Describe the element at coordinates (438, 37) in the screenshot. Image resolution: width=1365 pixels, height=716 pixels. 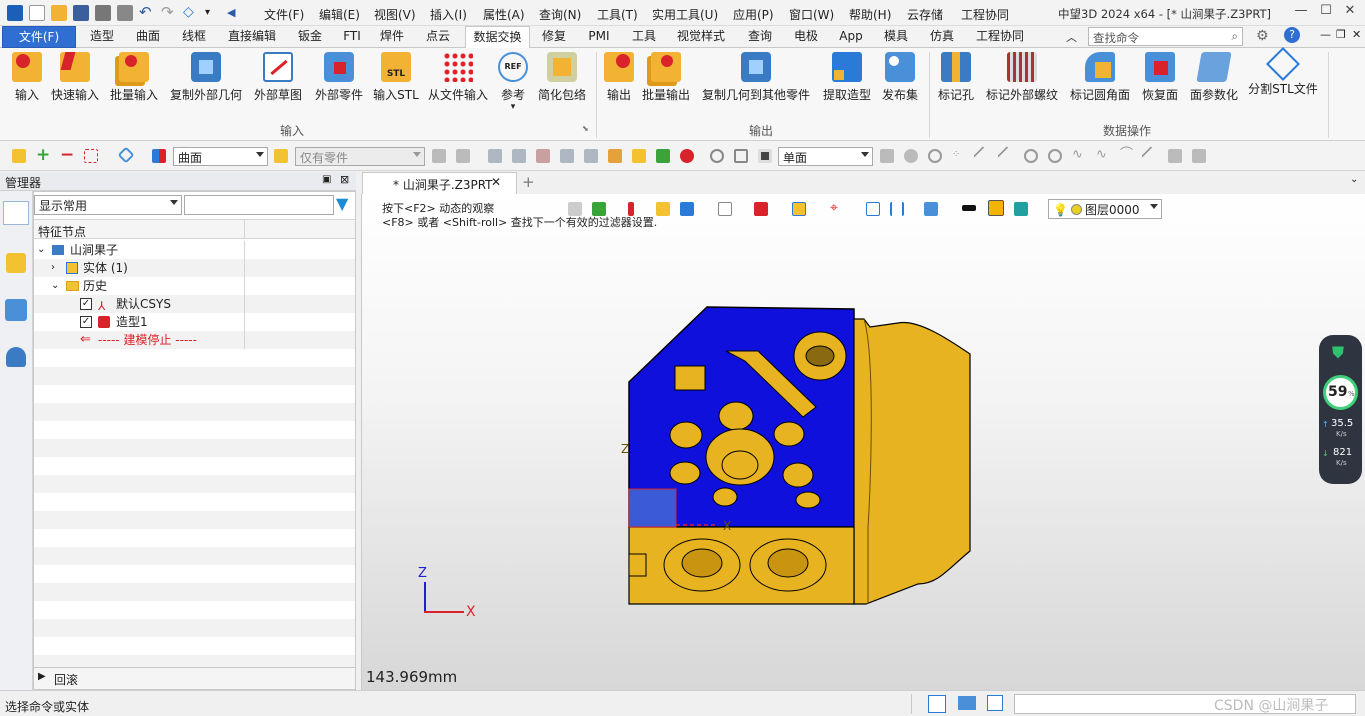
I see `tab-point-cloud: 点云` at that location.